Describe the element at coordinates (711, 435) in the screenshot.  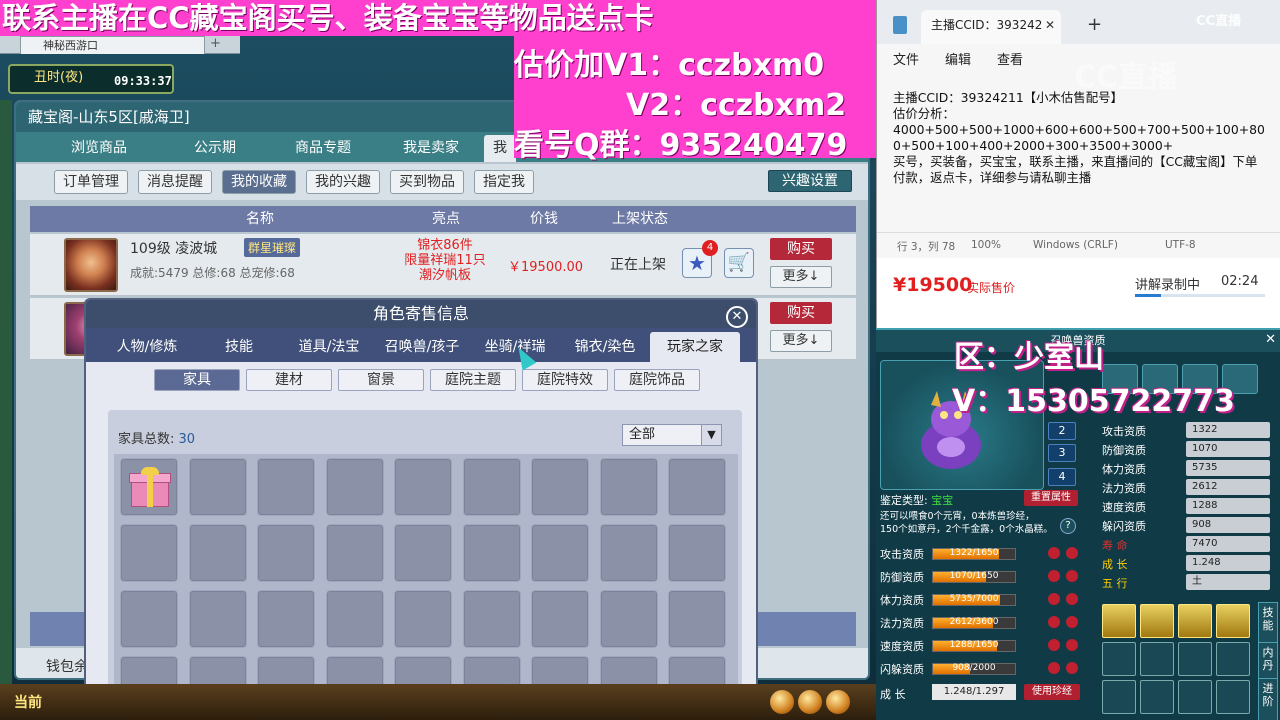
I see `chevron-down-icon: ▼` at that location.